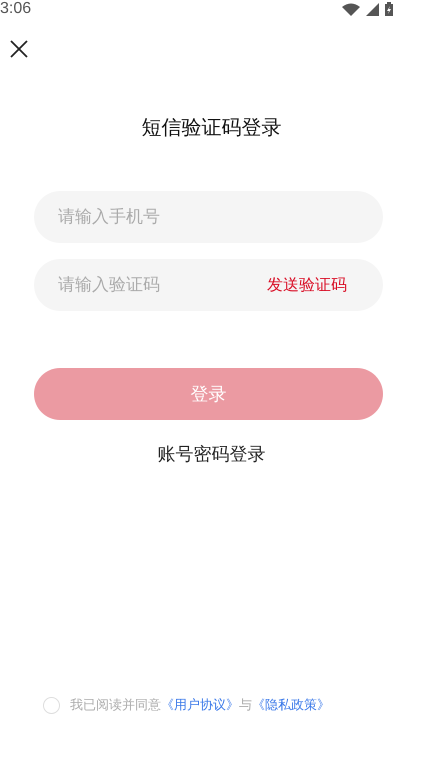 The image size is (423, 766). What do you see at coordinates (291, 705) in the screenshot?
I see `privacy-link: 《隐私政策》` at bounding box center [291, 705].